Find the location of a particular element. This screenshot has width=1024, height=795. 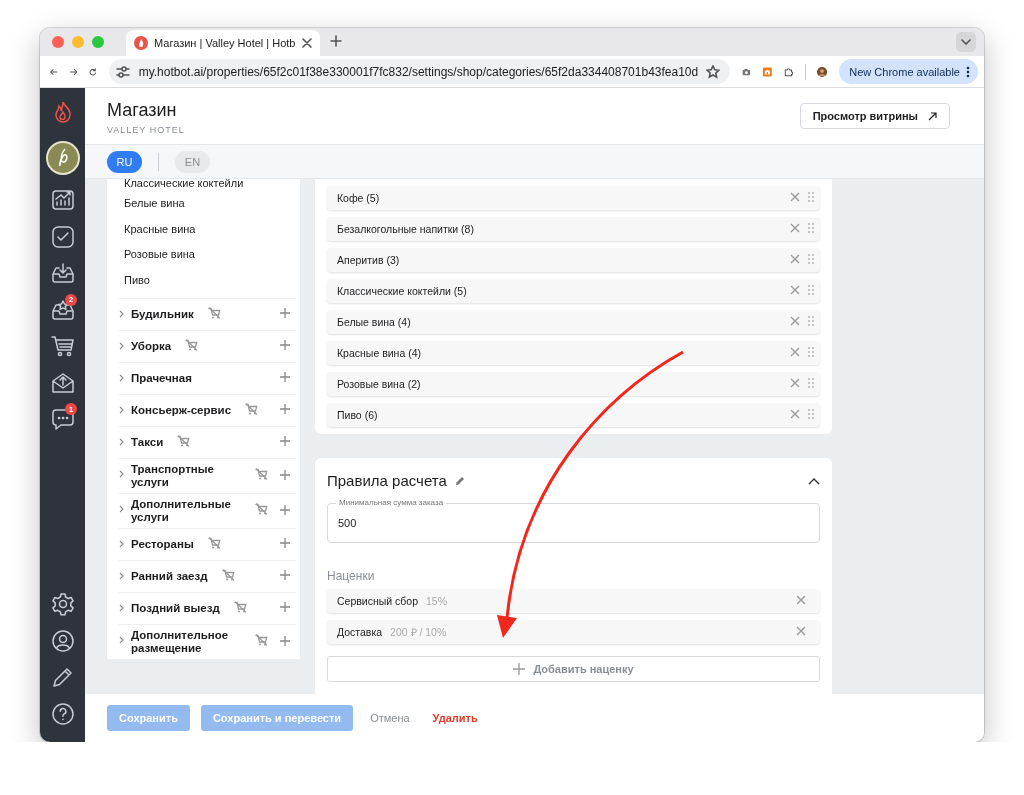

subcategory-name: Красные вина (4) is located at coordinates (379, 353).